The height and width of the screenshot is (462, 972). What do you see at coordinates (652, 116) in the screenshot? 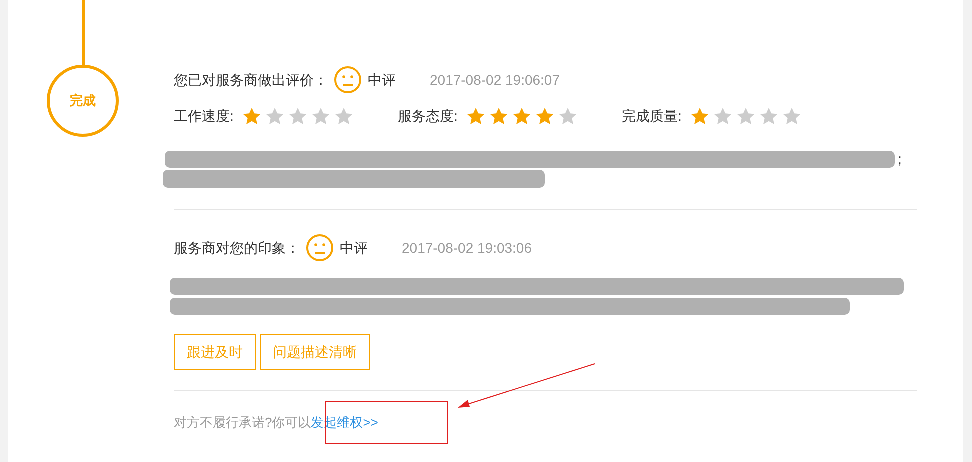
I see `score-label: 完成质量:` at bounding box center [652, 116].